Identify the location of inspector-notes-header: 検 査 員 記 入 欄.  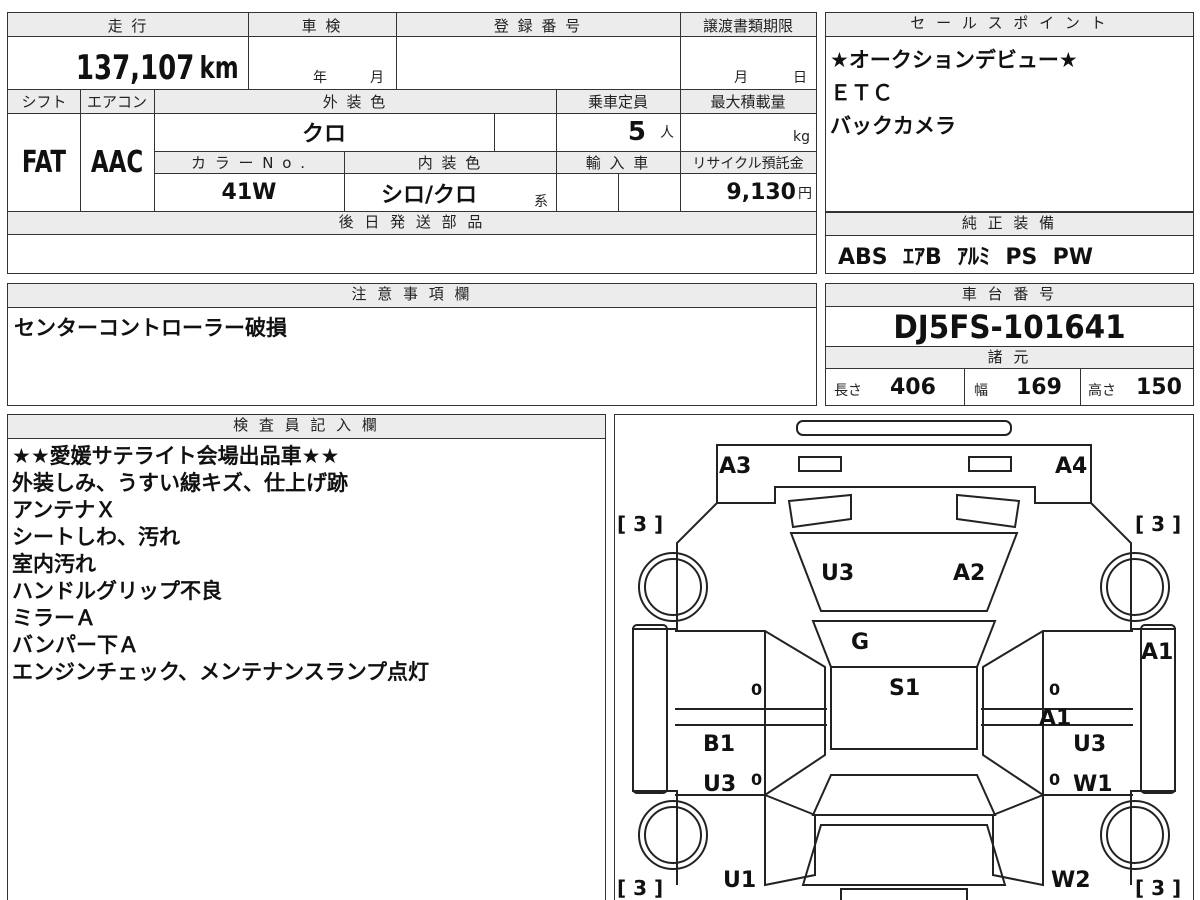
(306, 427).